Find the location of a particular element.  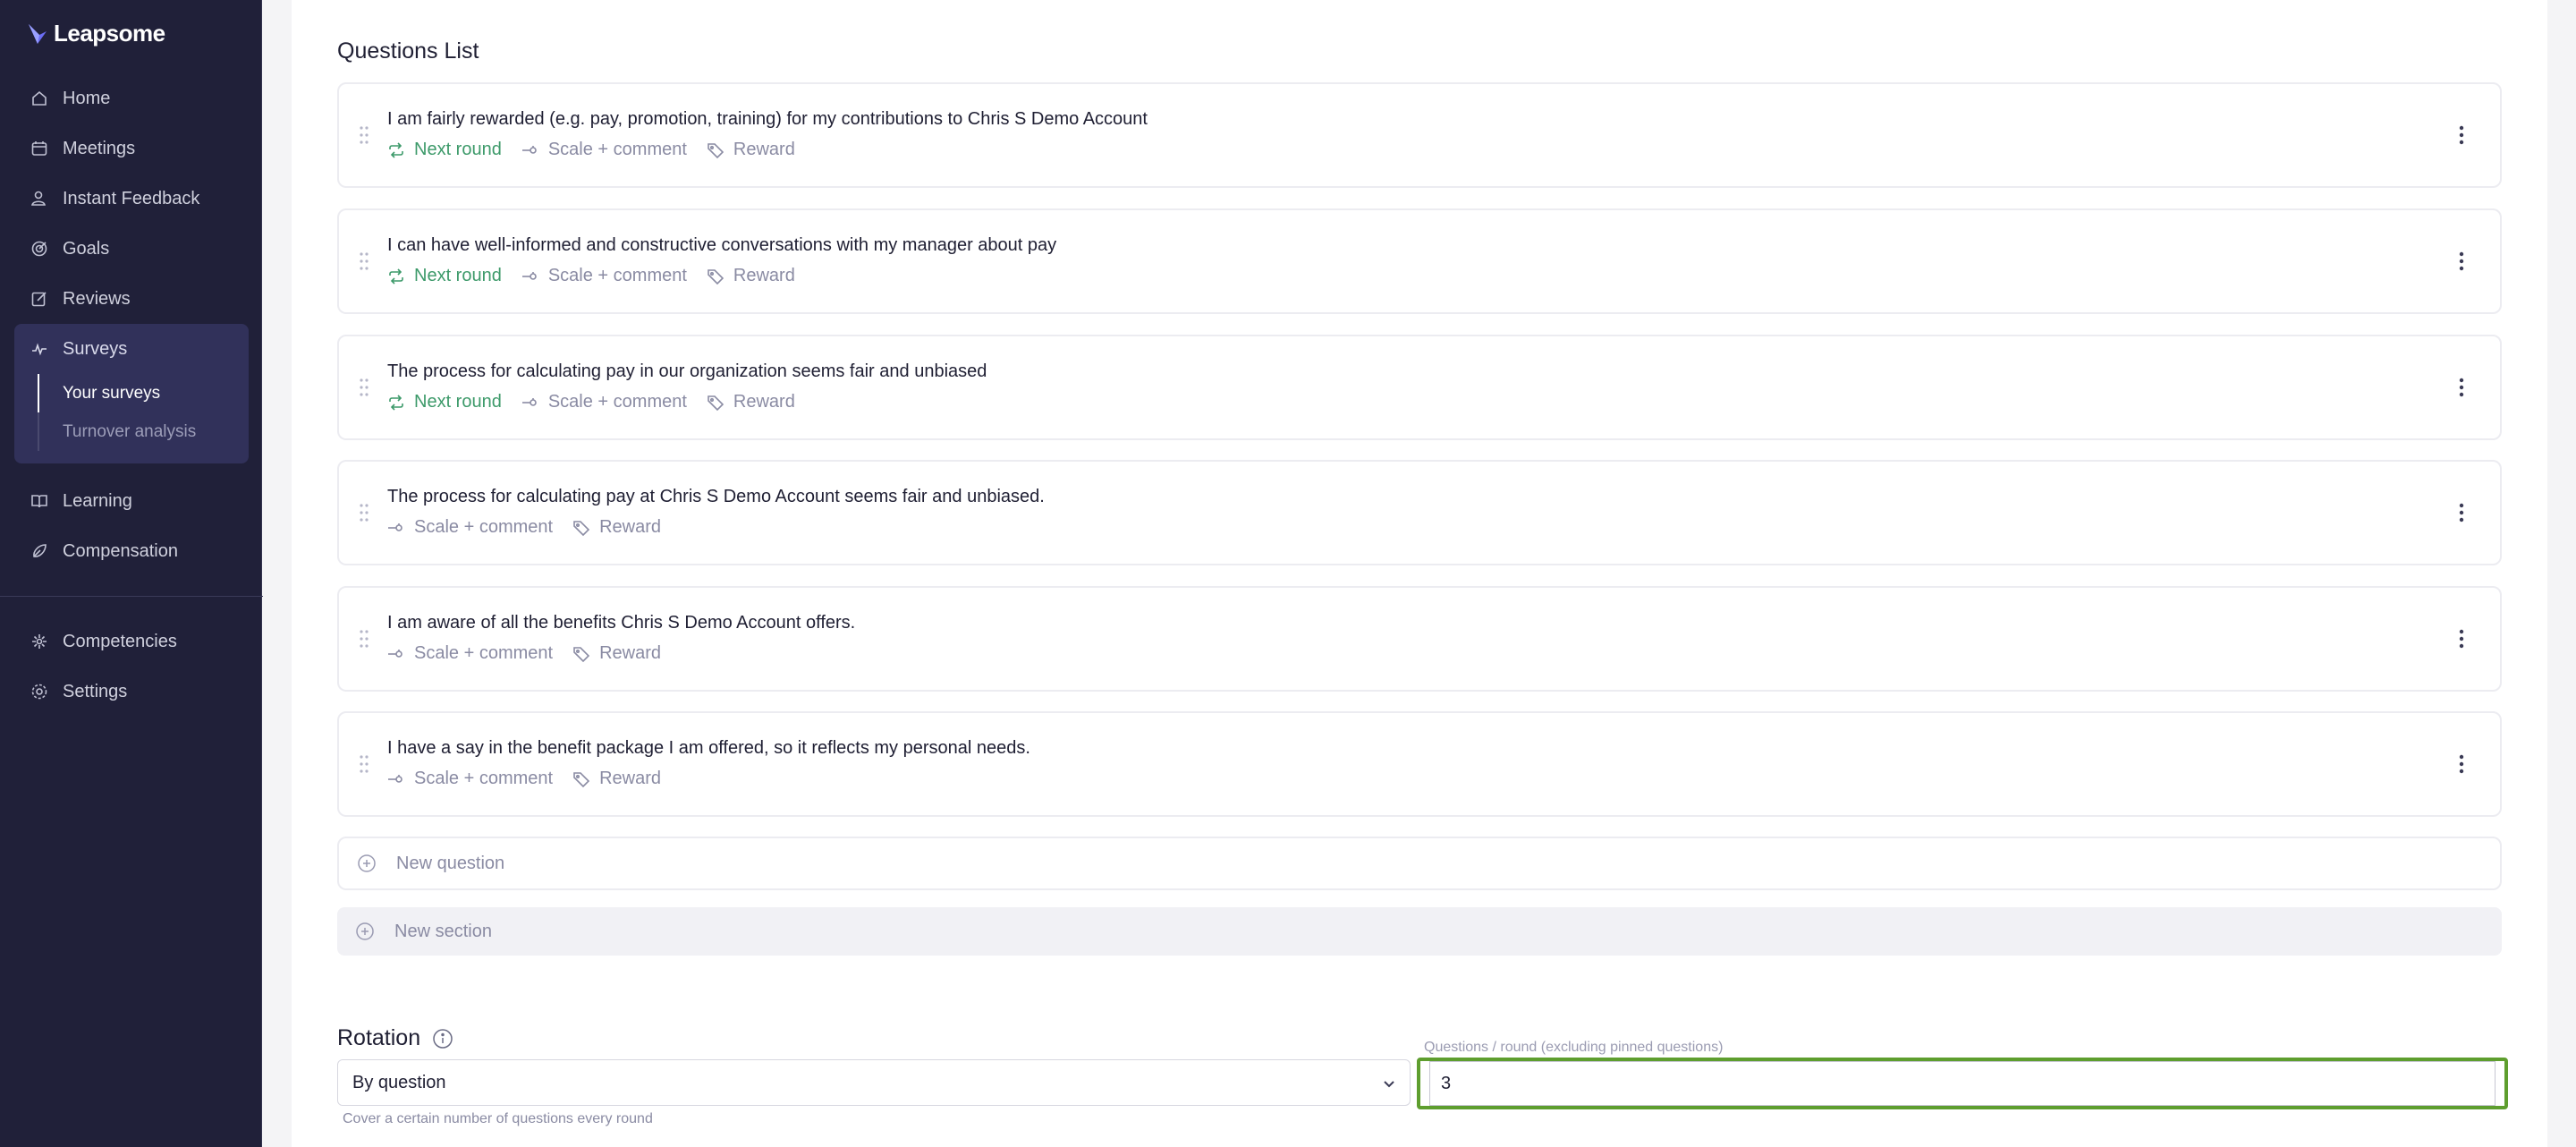

sidebar-item-reviews: Reviews is located at coordinates (131, 299).